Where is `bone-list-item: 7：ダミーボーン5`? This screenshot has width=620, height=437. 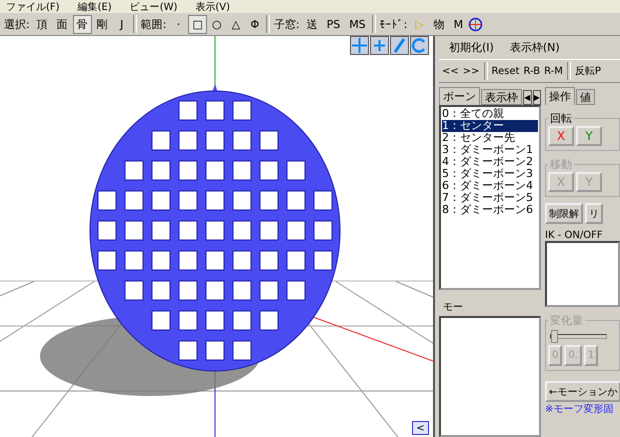 bone-list-item: 7：ダミーボーン5 is located at coordinates (490, 198).